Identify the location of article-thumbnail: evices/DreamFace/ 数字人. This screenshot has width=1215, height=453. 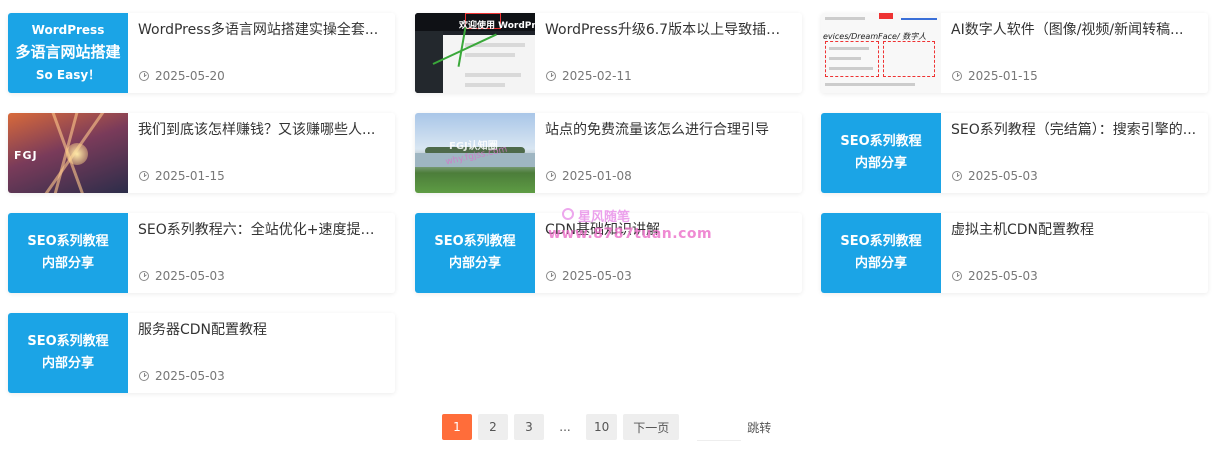
(881, 53).